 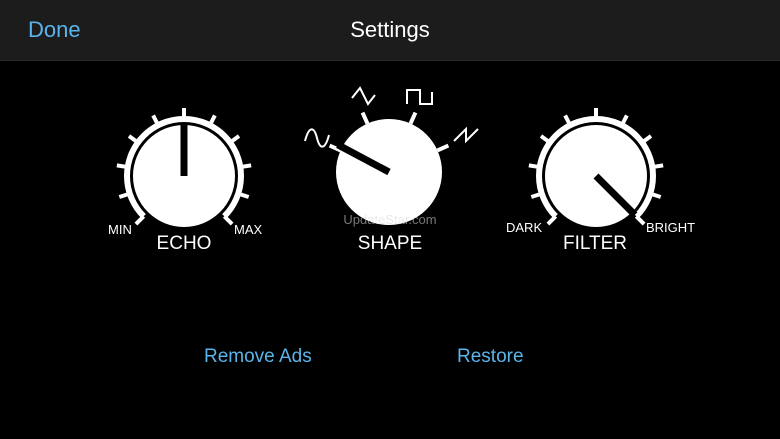 What do you see at coordinates (258, 357) in the screenshot?
I see `remove-ads-button: Remove Ads` at bounding box center [258, 357].